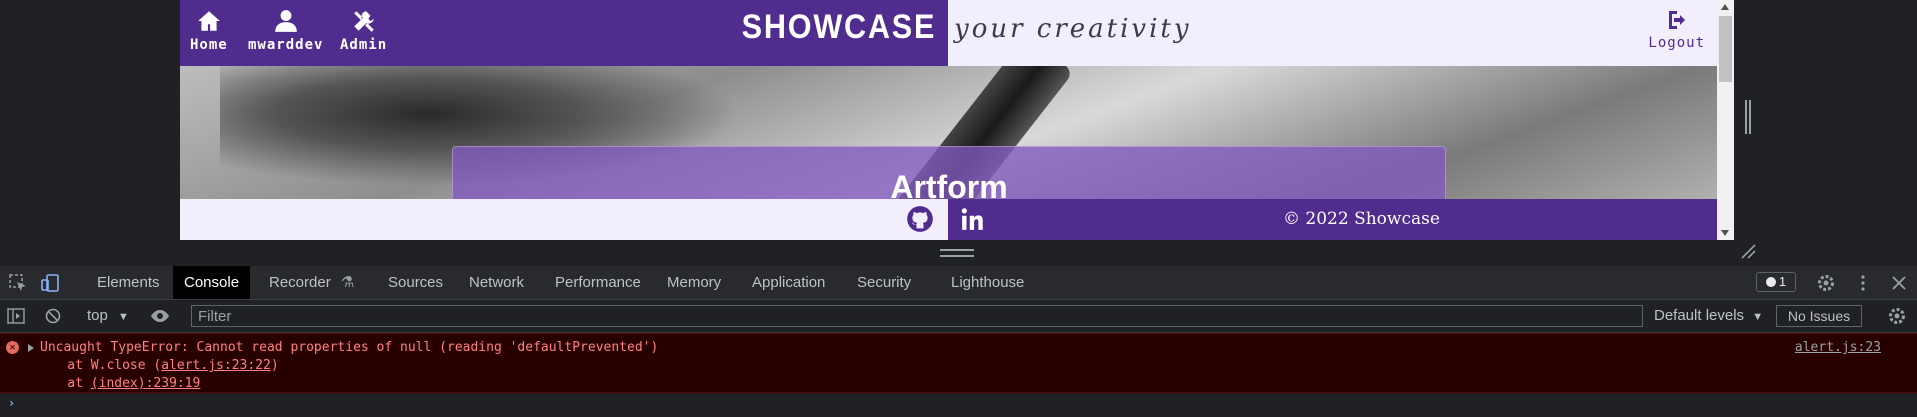  I want to click on stack-frame-2: at (index):239:19, so click(118, 383).